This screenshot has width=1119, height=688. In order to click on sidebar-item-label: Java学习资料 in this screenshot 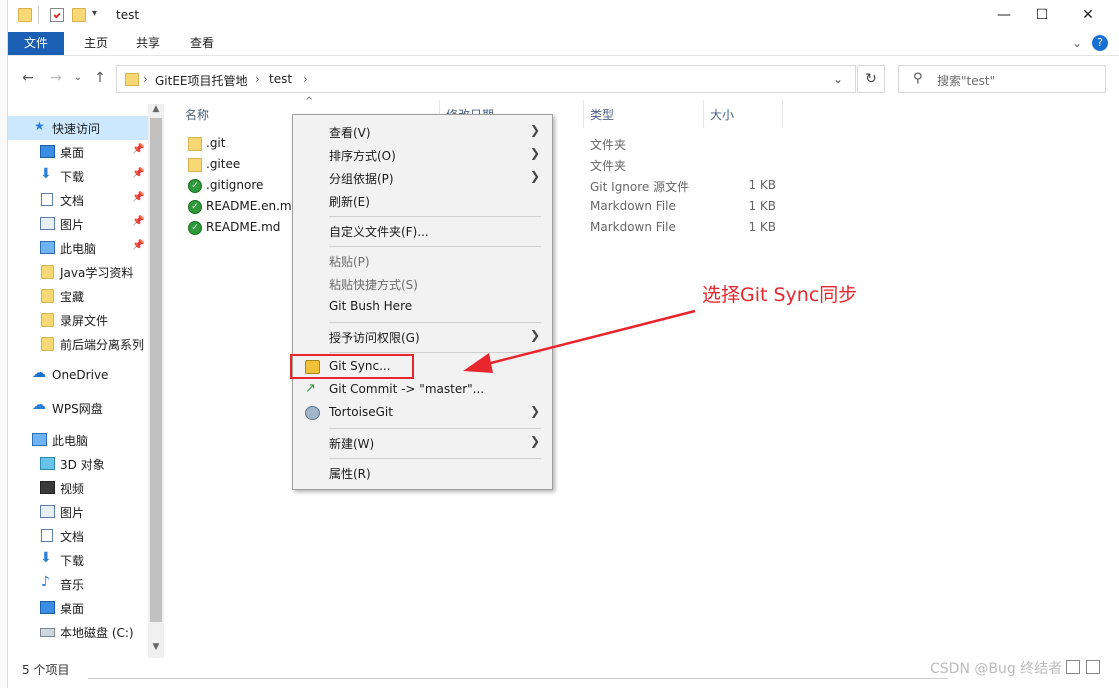, I will do `click(97, 273)`.